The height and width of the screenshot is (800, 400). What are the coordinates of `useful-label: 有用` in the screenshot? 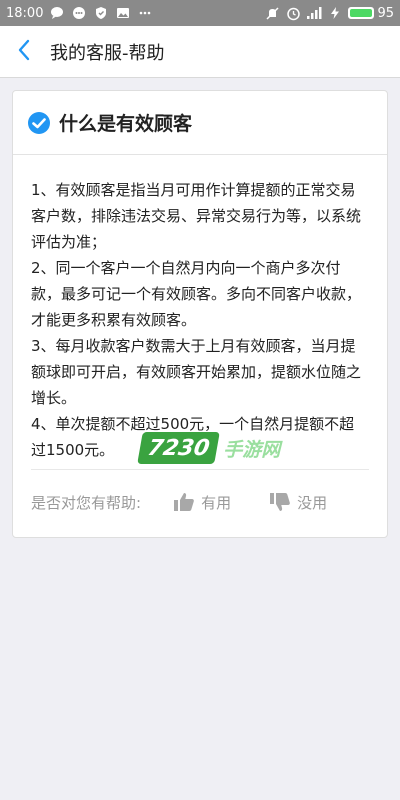 It's located at (216, 502).